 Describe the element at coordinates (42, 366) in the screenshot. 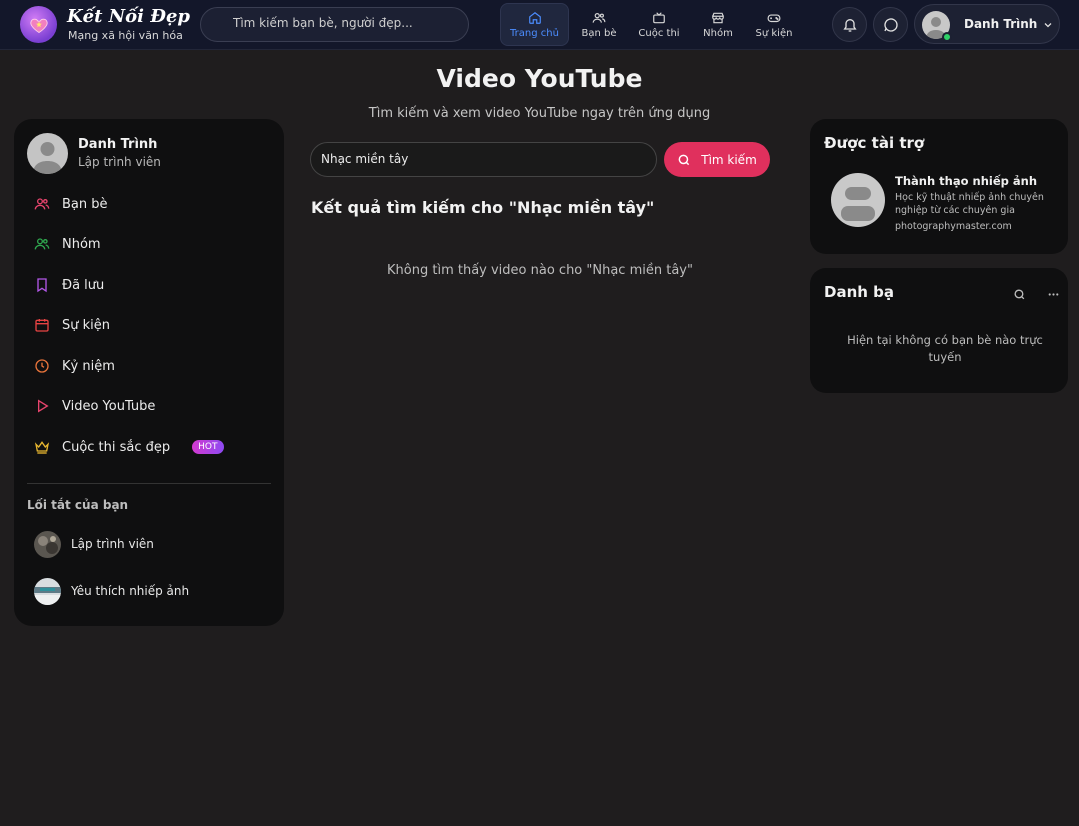

I see `clock-icon` at that location.